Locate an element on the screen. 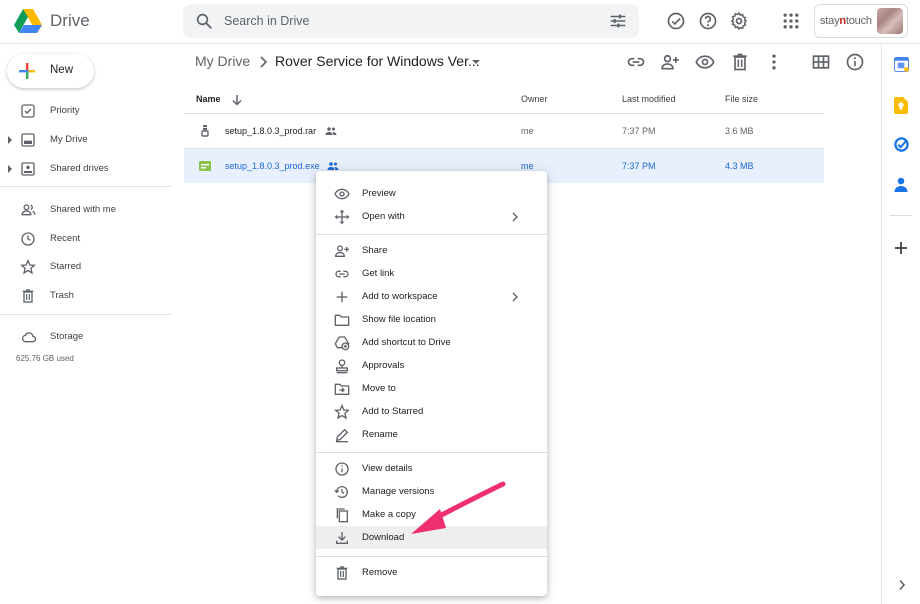  sidebar-item-label: Recent is located at coordinates (65, 238).